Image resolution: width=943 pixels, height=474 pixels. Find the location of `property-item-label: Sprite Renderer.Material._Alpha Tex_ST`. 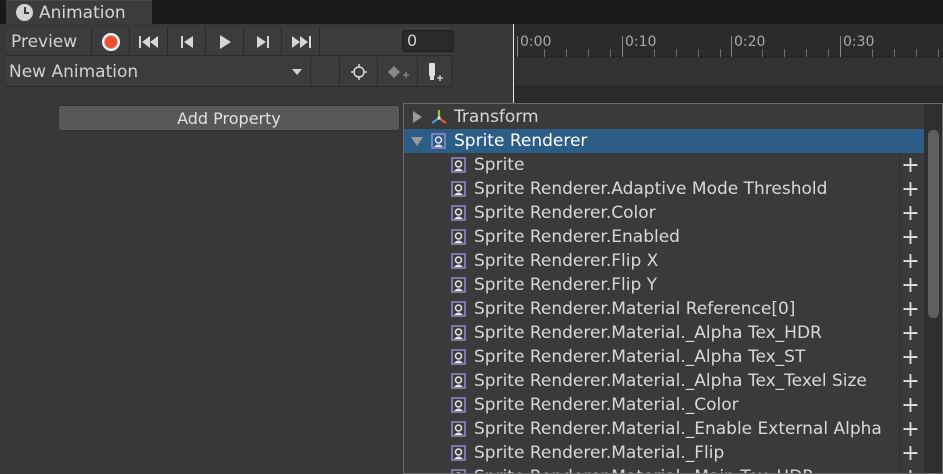

property-item-label: Sprite Renderer.Material._Alpha Tex_ST is located at coordinates (640, 357).